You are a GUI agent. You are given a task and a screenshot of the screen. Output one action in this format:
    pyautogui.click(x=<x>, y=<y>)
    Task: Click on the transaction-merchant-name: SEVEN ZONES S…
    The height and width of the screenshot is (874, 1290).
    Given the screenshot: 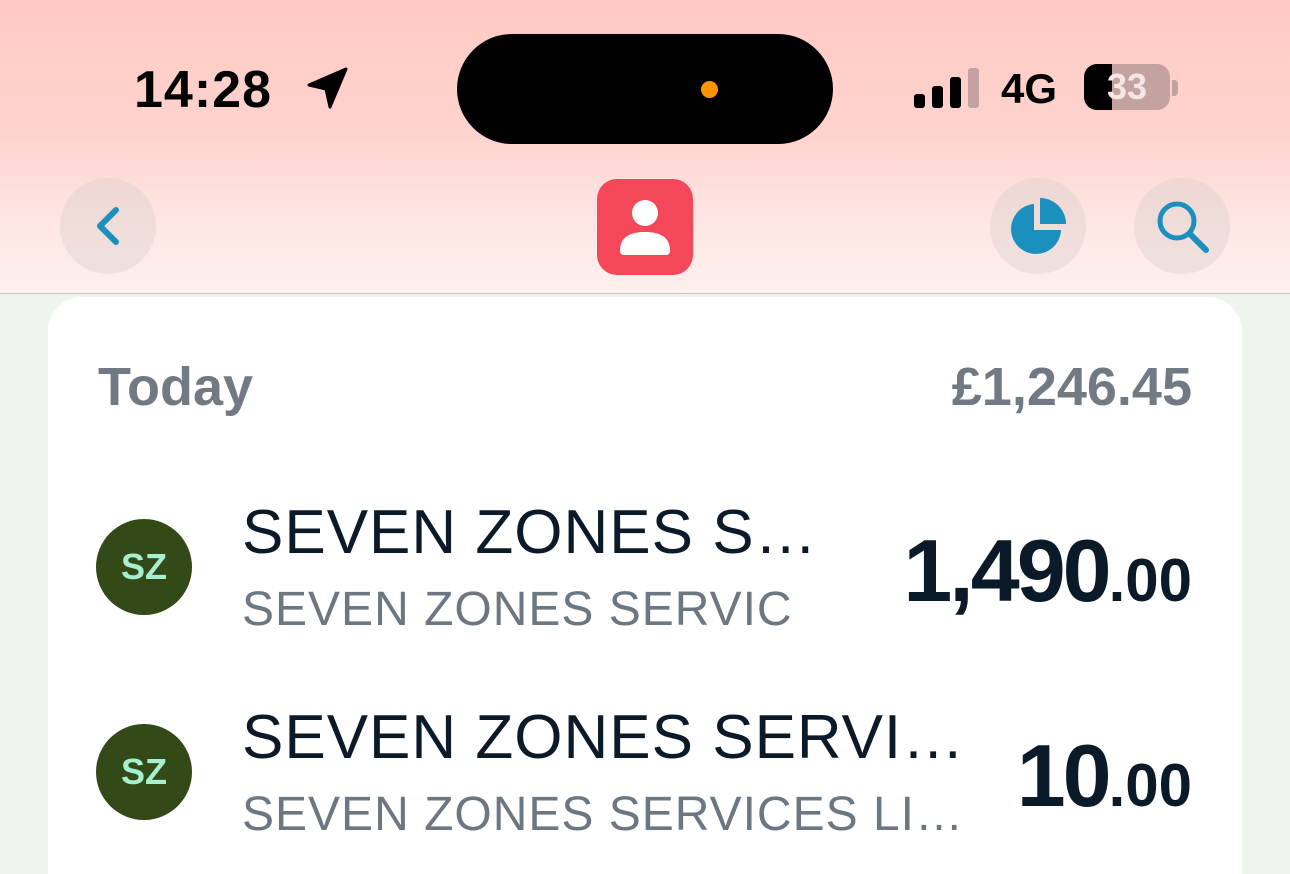 What is the action you would take?
    pyautogui.click(x=530, y=532)
    